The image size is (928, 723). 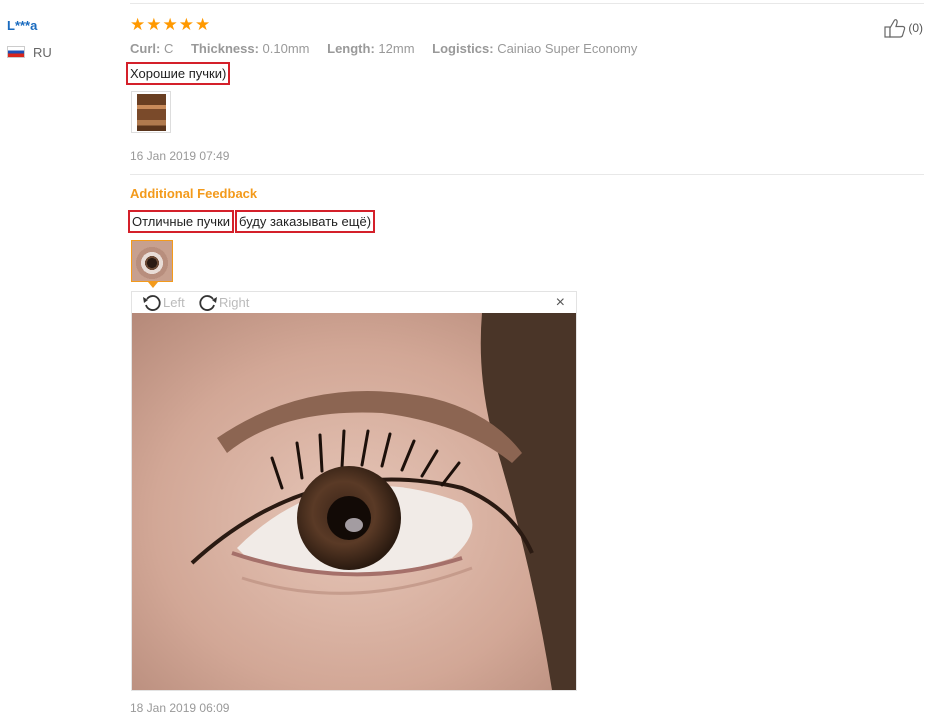 I want to click on additional-photo-thumbnail, so click(x=152, y=261).